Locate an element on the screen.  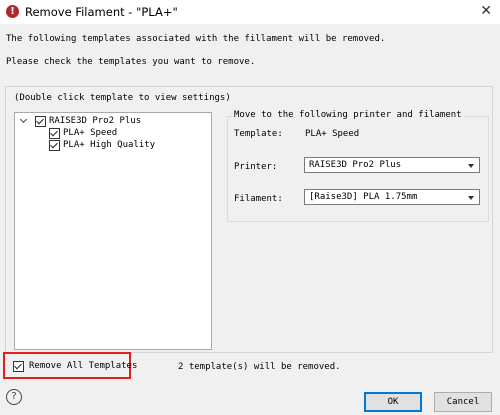
tree-item-pla-speed: PLA+ Speed is located at coordinates (129, 133).